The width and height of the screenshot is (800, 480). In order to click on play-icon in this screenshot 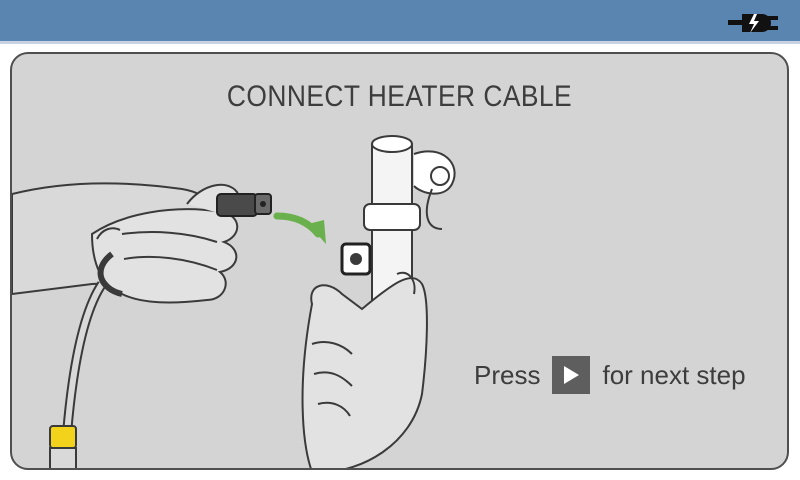, I will do `click(572, 375)`.